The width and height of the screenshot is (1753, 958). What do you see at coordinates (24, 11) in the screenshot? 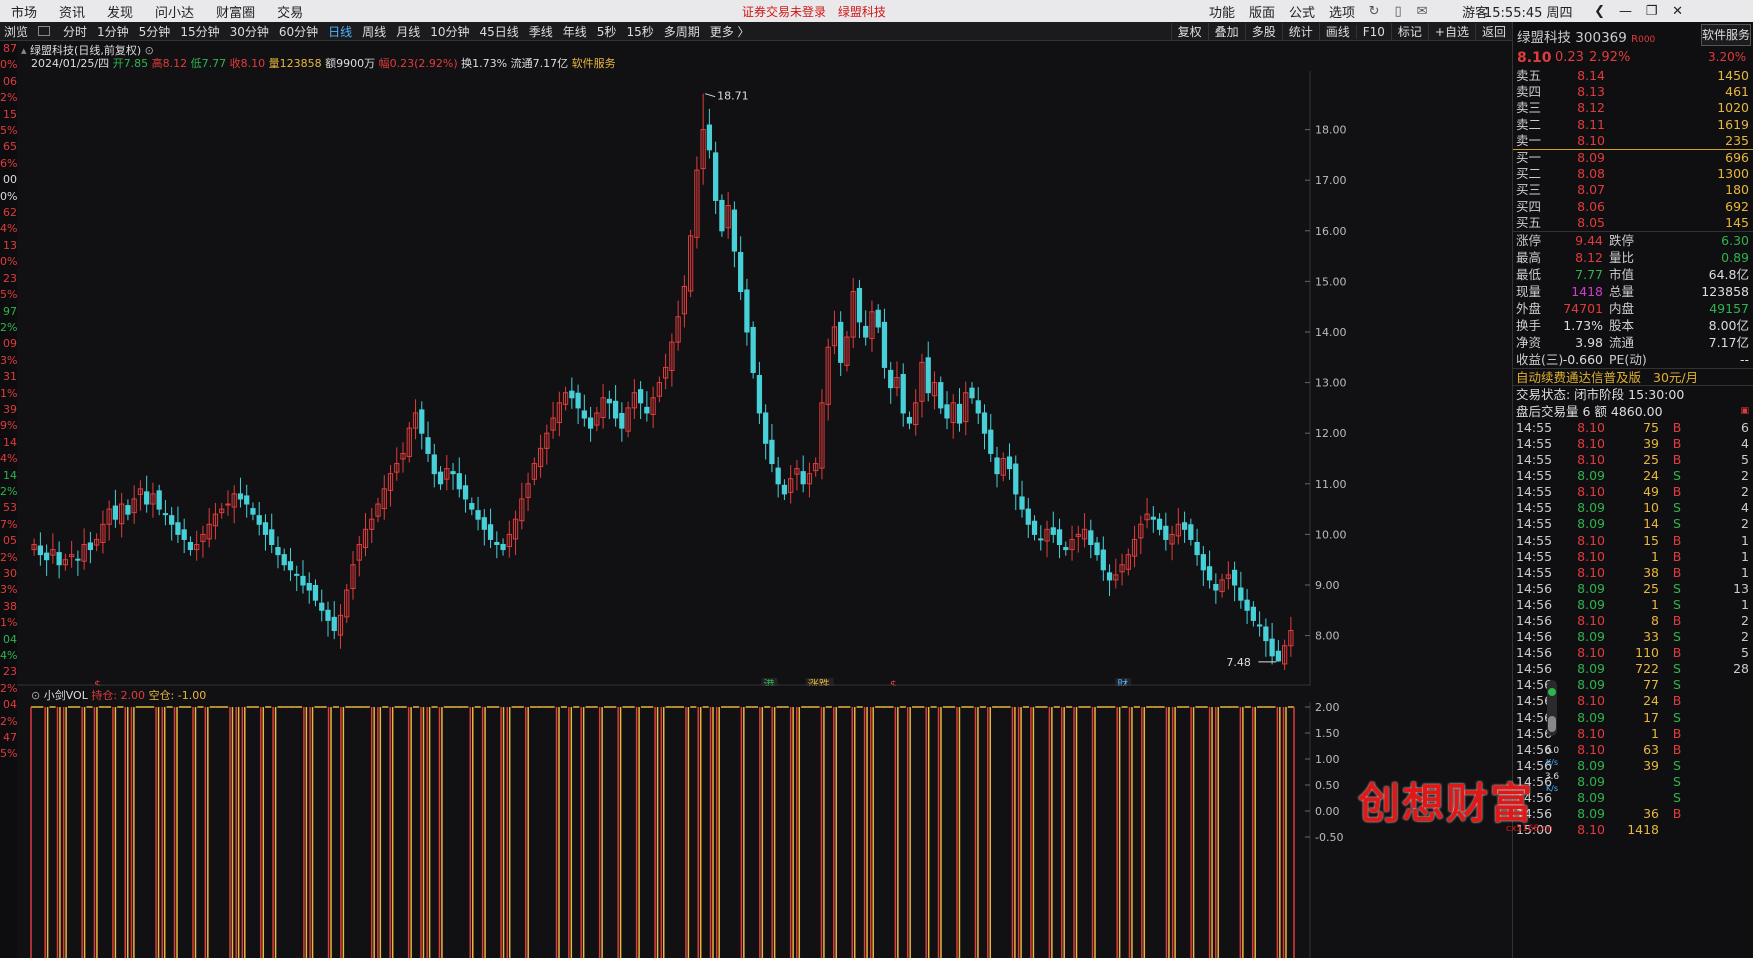
I see `menu-item-0: 市场` at bounding box center [24, 11].